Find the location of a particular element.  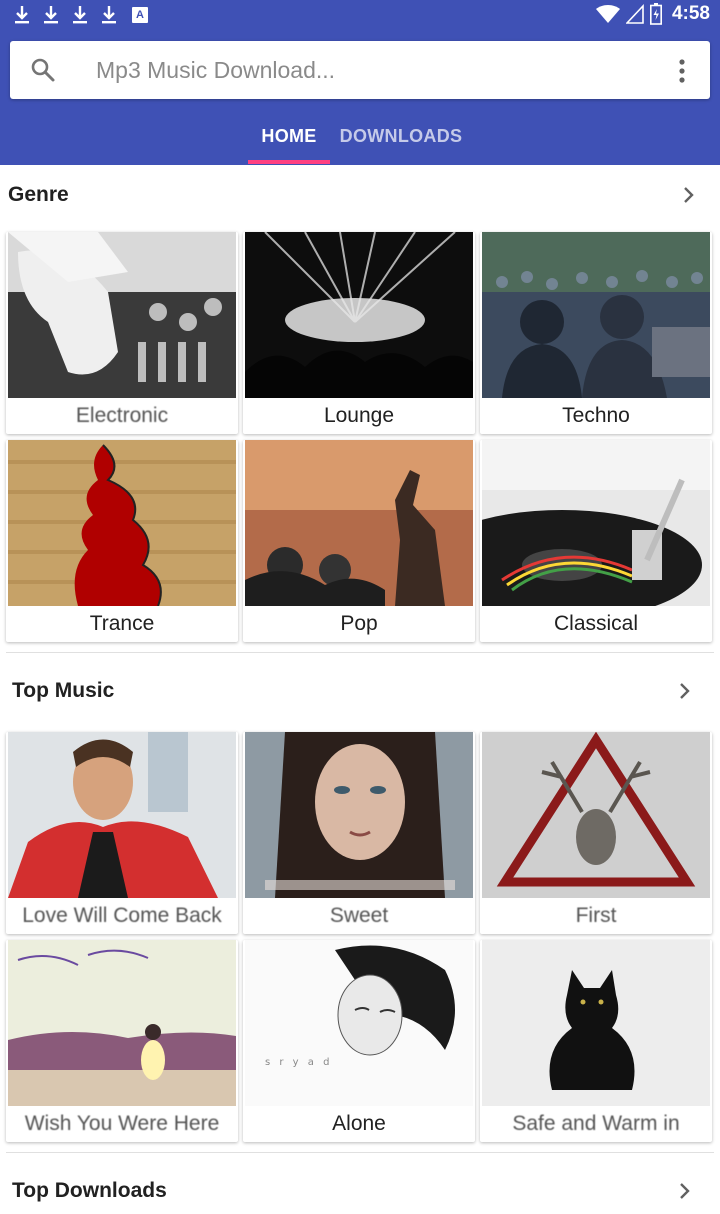

search-bar is located at coordinates (360, 70).